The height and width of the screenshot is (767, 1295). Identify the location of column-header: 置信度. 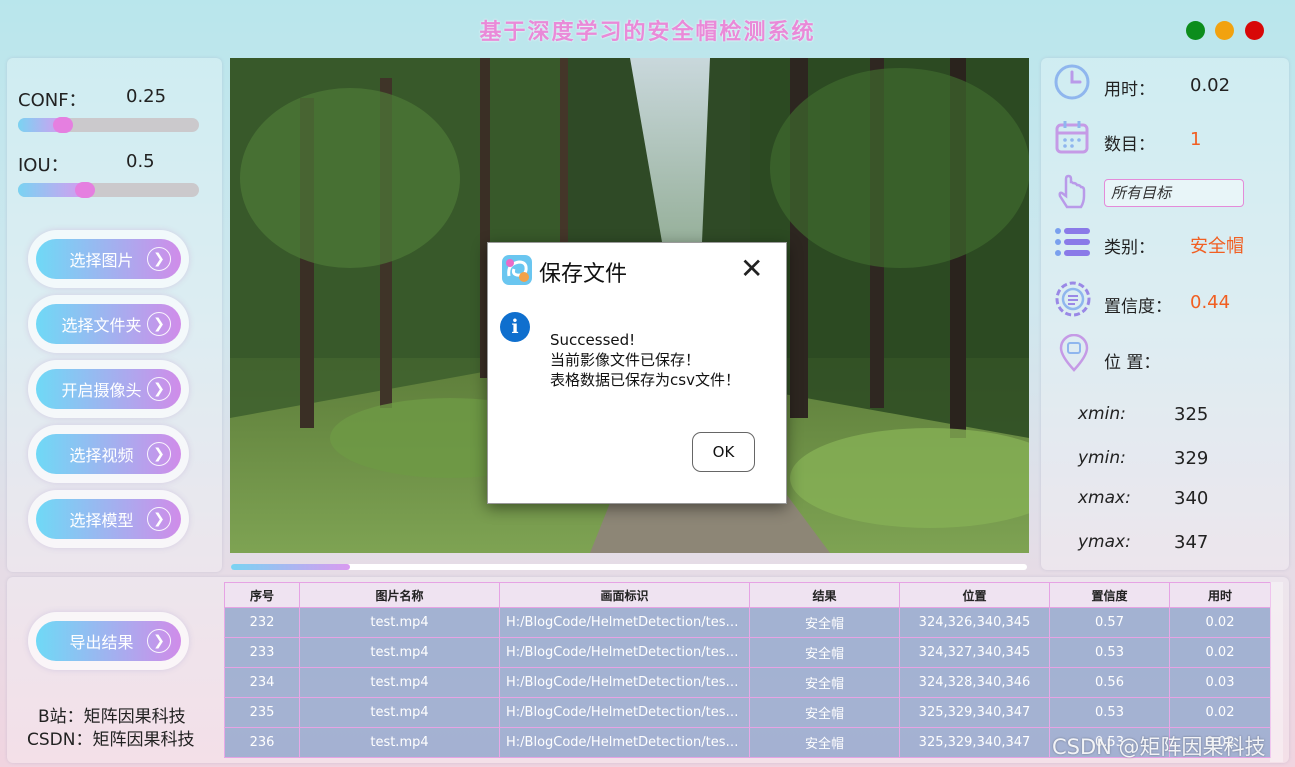
(1109, 595).